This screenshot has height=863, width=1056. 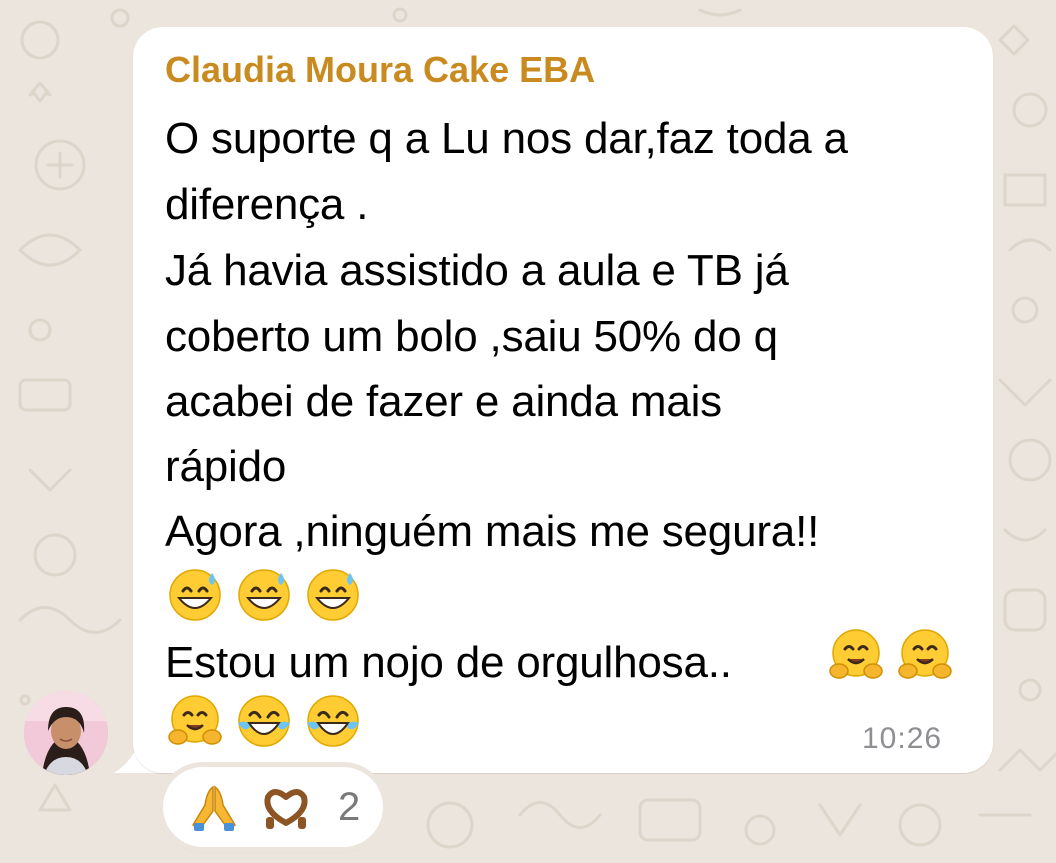 What do you see at coordinates (226, 466) in the screenshot?
I see `message-line: rápido` at bounding box center [226, 466].